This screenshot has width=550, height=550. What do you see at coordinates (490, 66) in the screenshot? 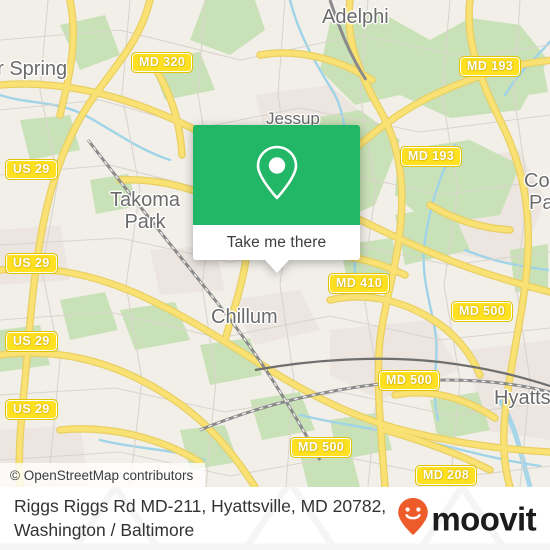
I see `route-shield-md-193-a: MD 193` at bounding box center [490, 66].